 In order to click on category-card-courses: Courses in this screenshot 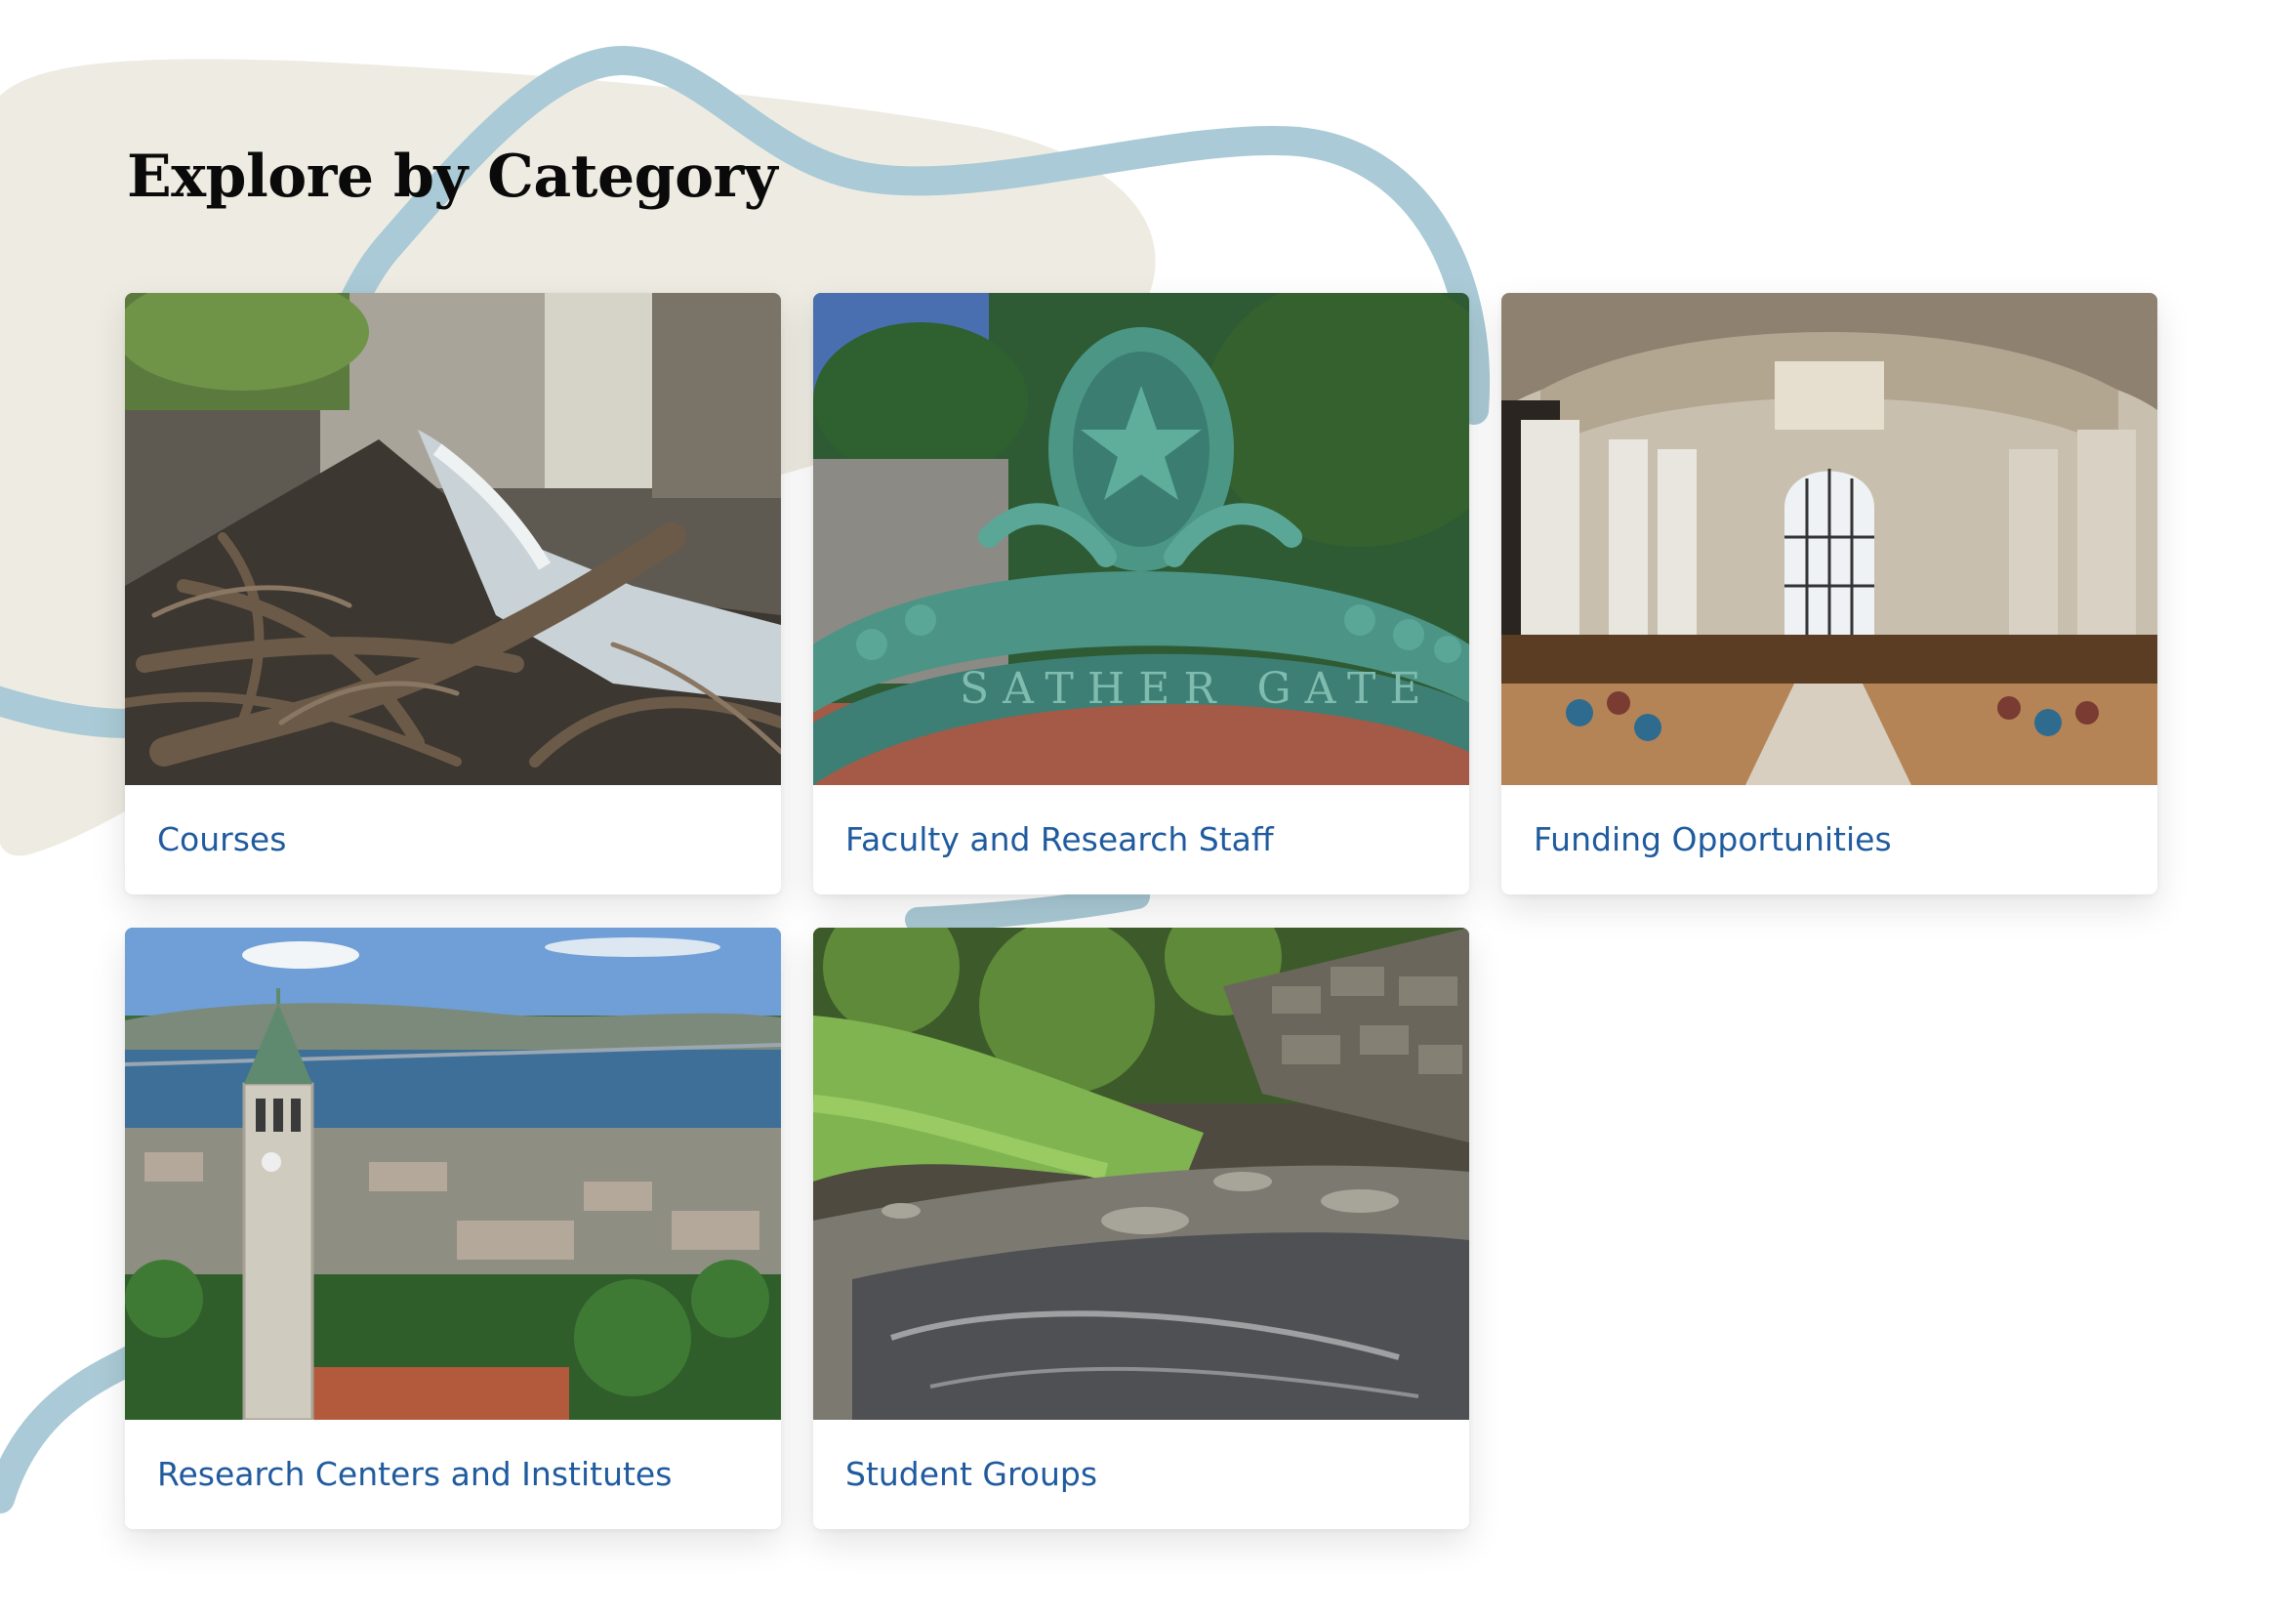, I will do `click(453, 594)`.